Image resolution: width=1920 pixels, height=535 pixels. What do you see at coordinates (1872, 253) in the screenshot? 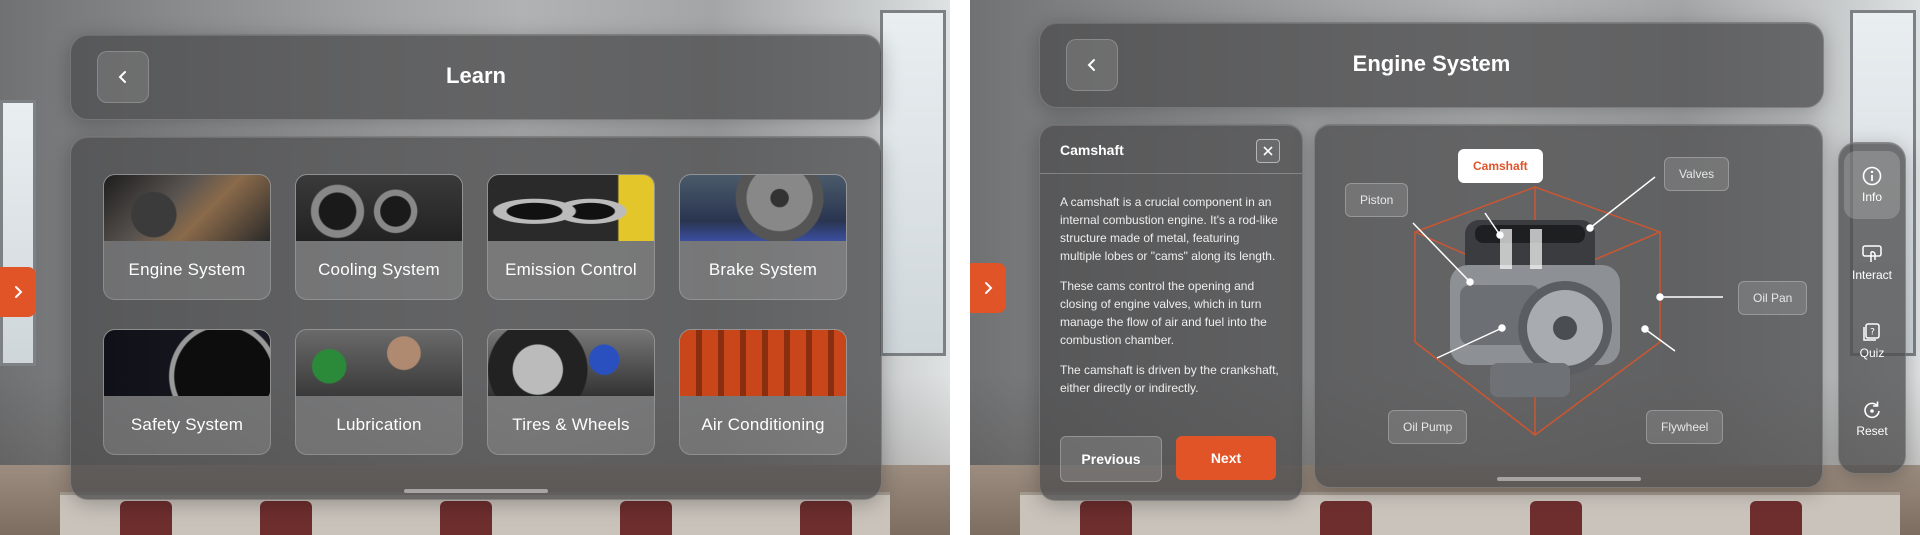
I see `interact-icon` at bounding box center [1872, 253].